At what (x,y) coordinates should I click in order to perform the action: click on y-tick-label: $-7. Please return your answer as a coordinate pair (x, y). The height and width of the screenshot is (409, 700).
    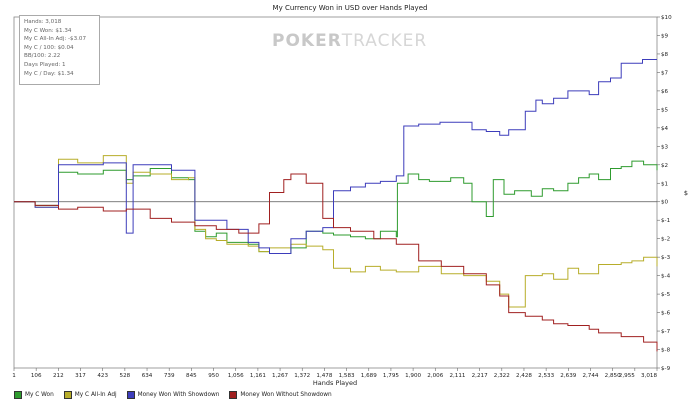
    Looking at the image, I should click on (666, 332).